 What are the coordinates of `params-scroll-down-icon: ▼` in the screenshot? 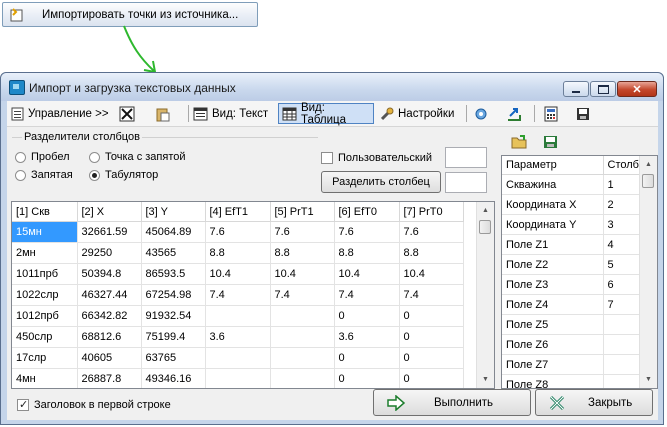 It's located at (648, 379).